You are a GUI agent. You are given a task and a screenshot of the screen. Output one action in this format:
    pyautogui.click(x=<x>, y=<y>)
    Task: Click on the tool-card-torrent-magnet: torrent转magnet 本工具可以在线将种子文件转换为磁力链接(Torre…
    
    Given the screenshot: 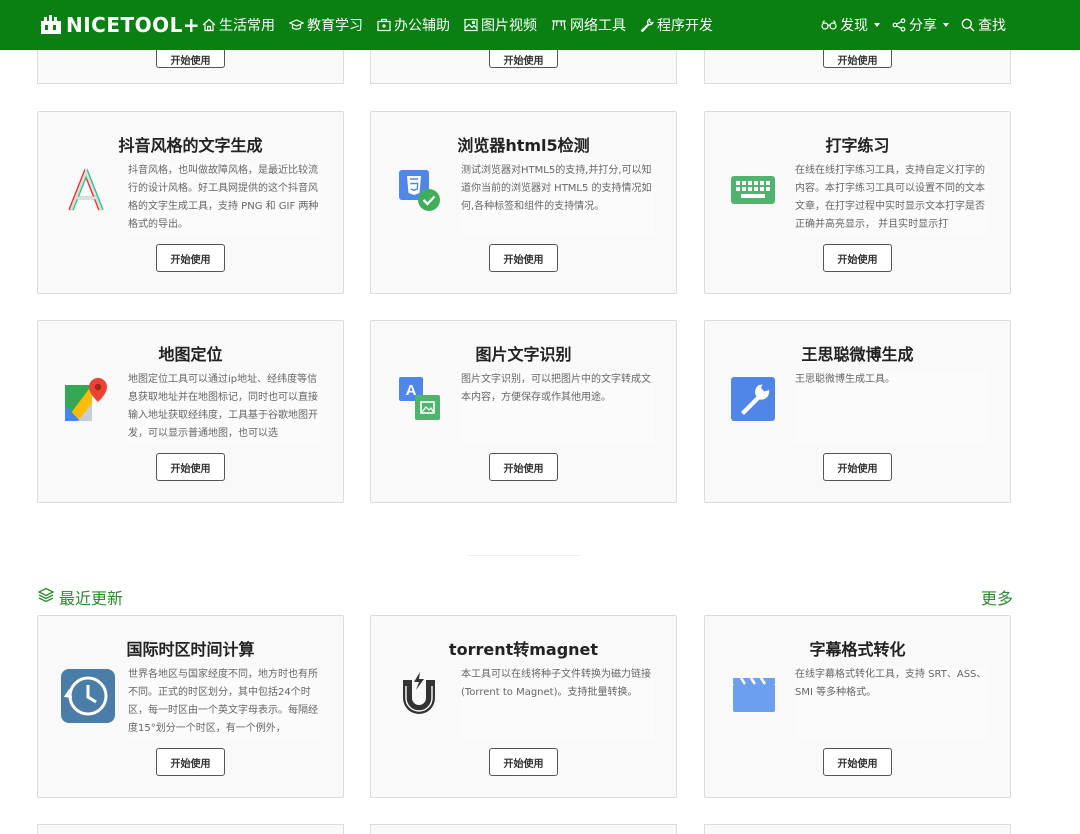 What is the action you would take?
    pyautogui.click(x=523, y=706)
    